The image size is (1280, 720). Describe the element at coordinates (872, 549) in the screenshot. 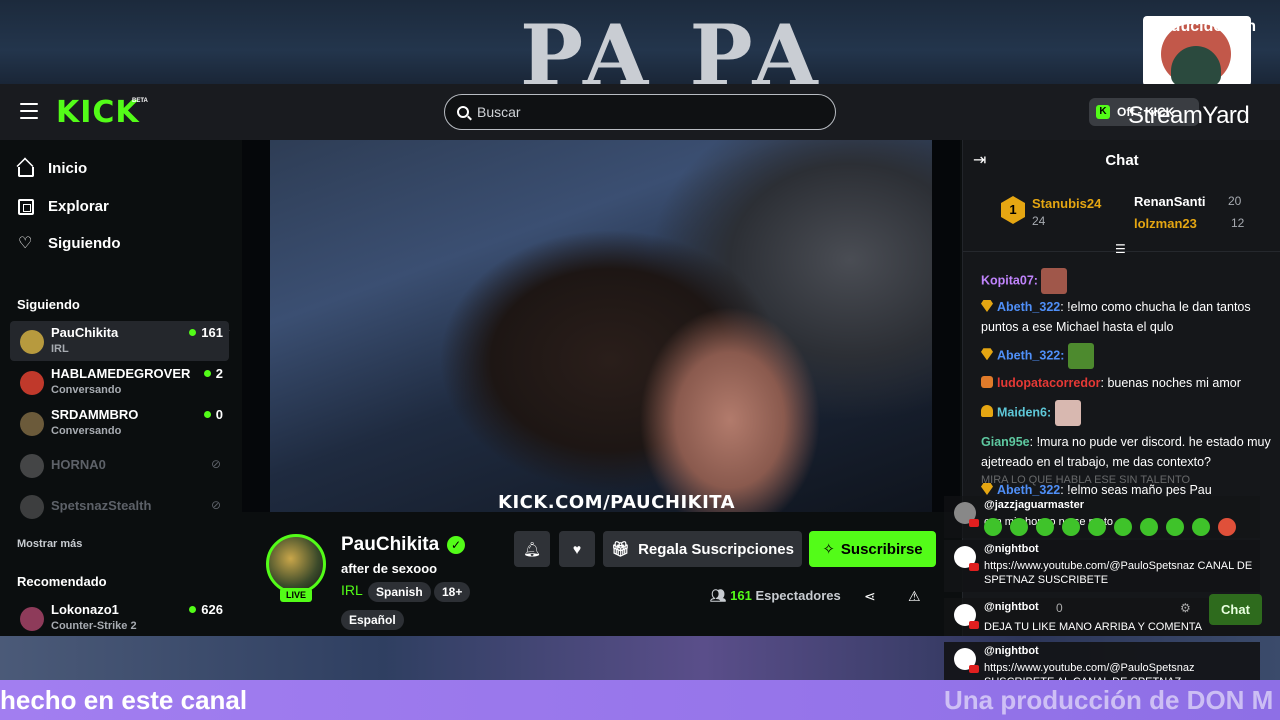

I see `subscribe-button: ✧ Suscribirse` at that location.